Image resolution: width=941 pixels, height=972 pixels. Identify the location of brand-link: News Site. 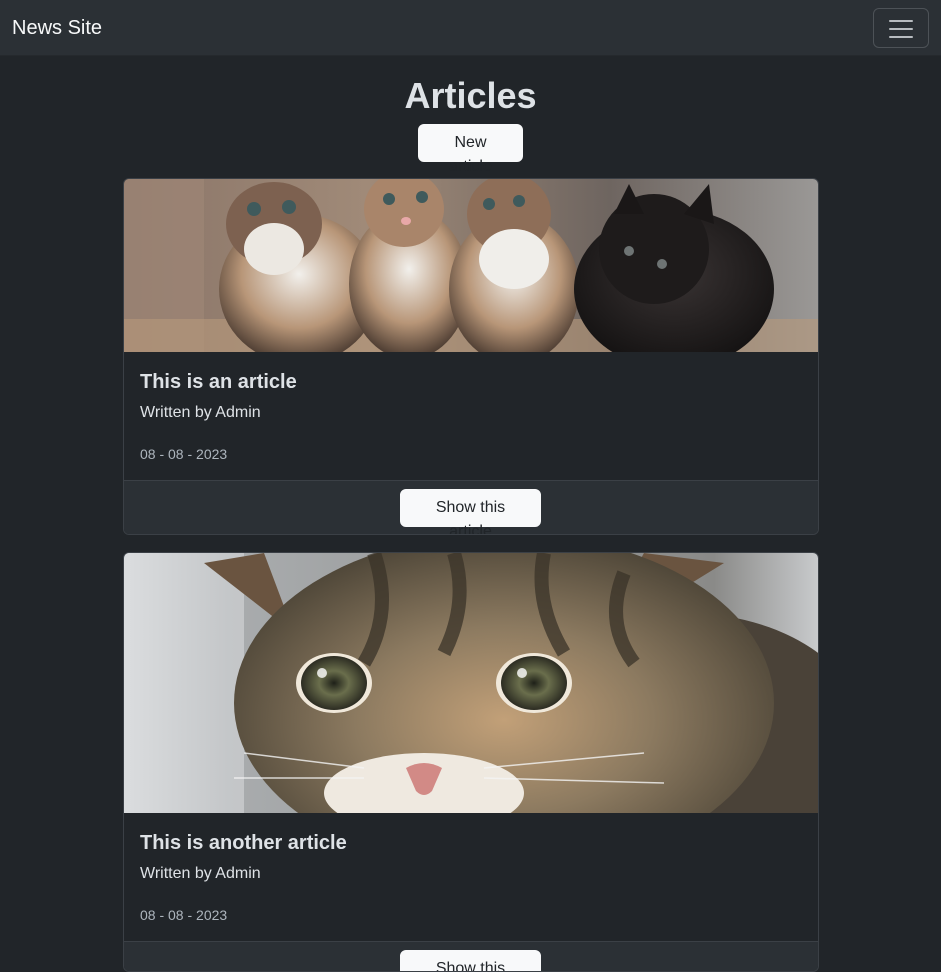
(57, 28).